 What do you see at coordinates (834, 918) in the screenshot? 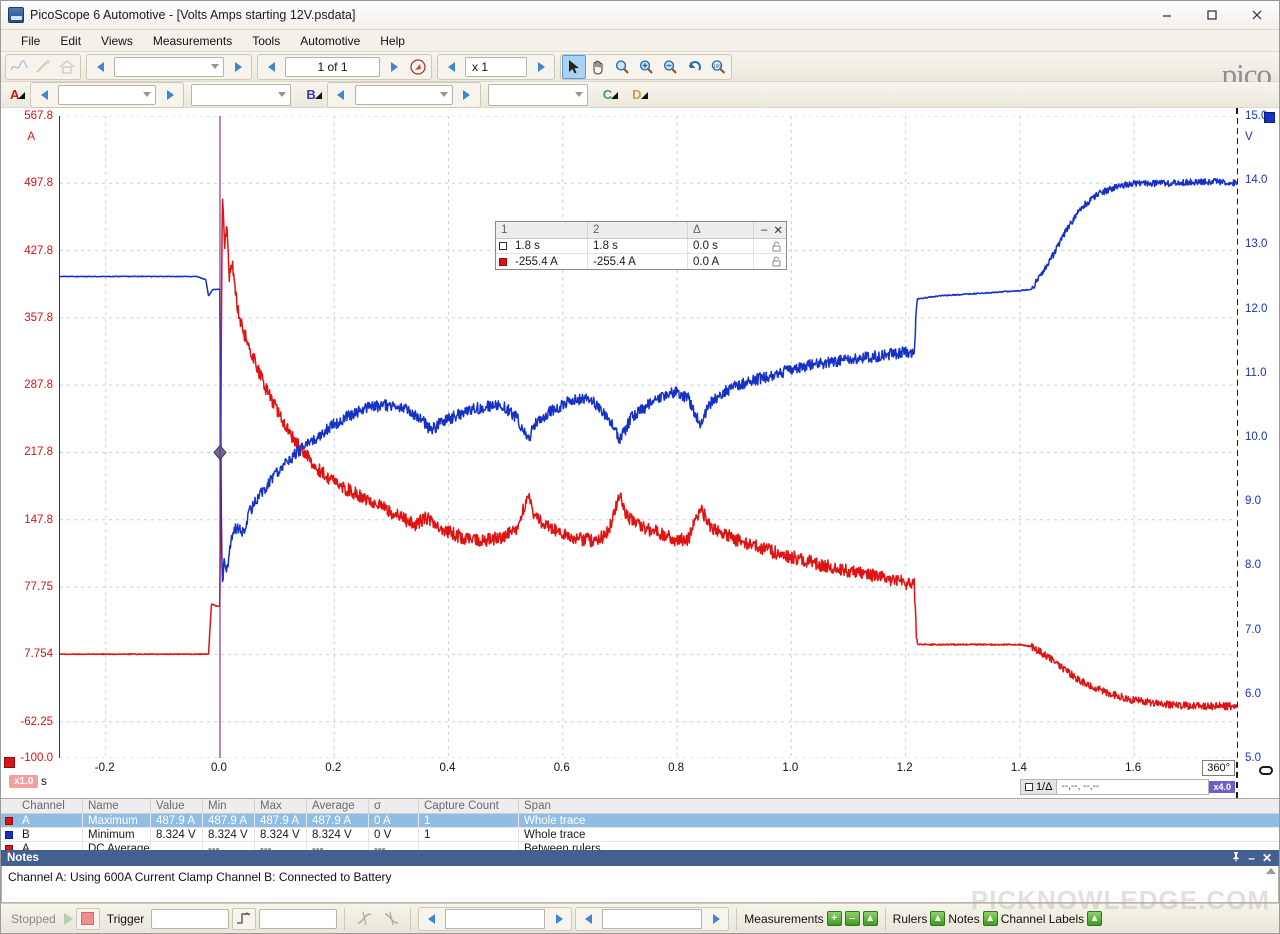
I see `add-measurement-icon: +` at bounding box center [834, 918].